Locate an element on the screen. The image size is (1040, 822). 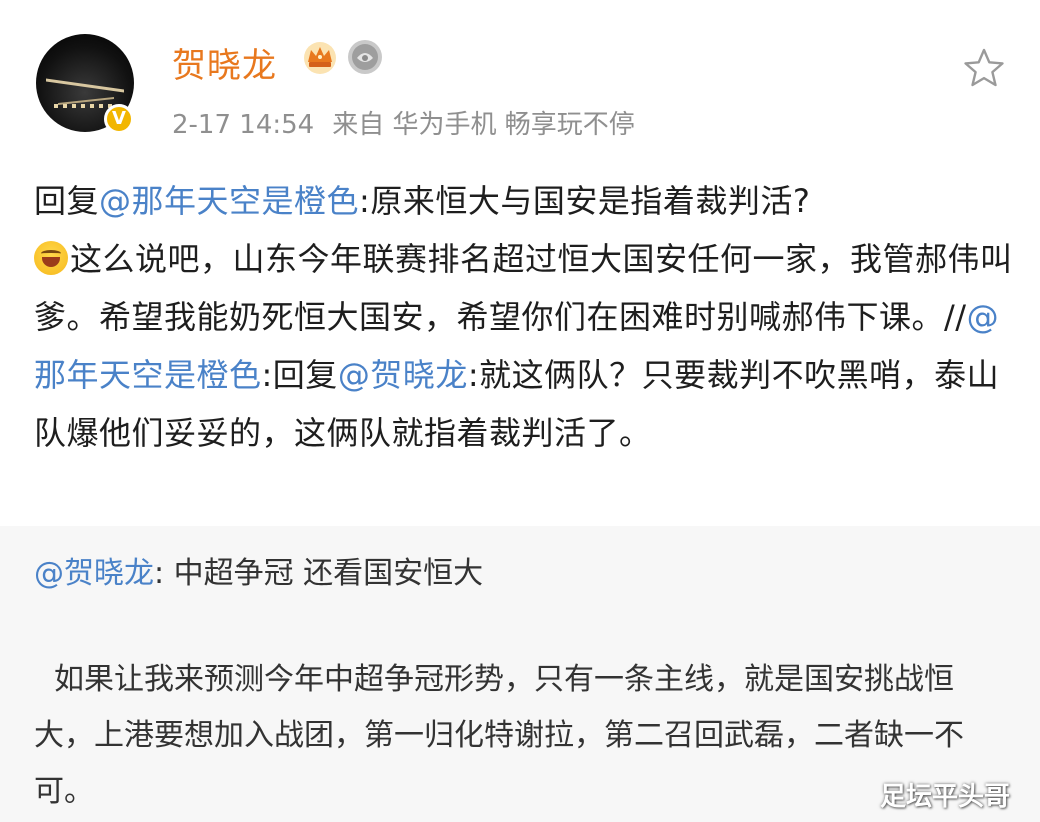
quoted-post-header: @贺晓龙: 中超争冠 还看国安恒大 is located at coordinates (258, 570).